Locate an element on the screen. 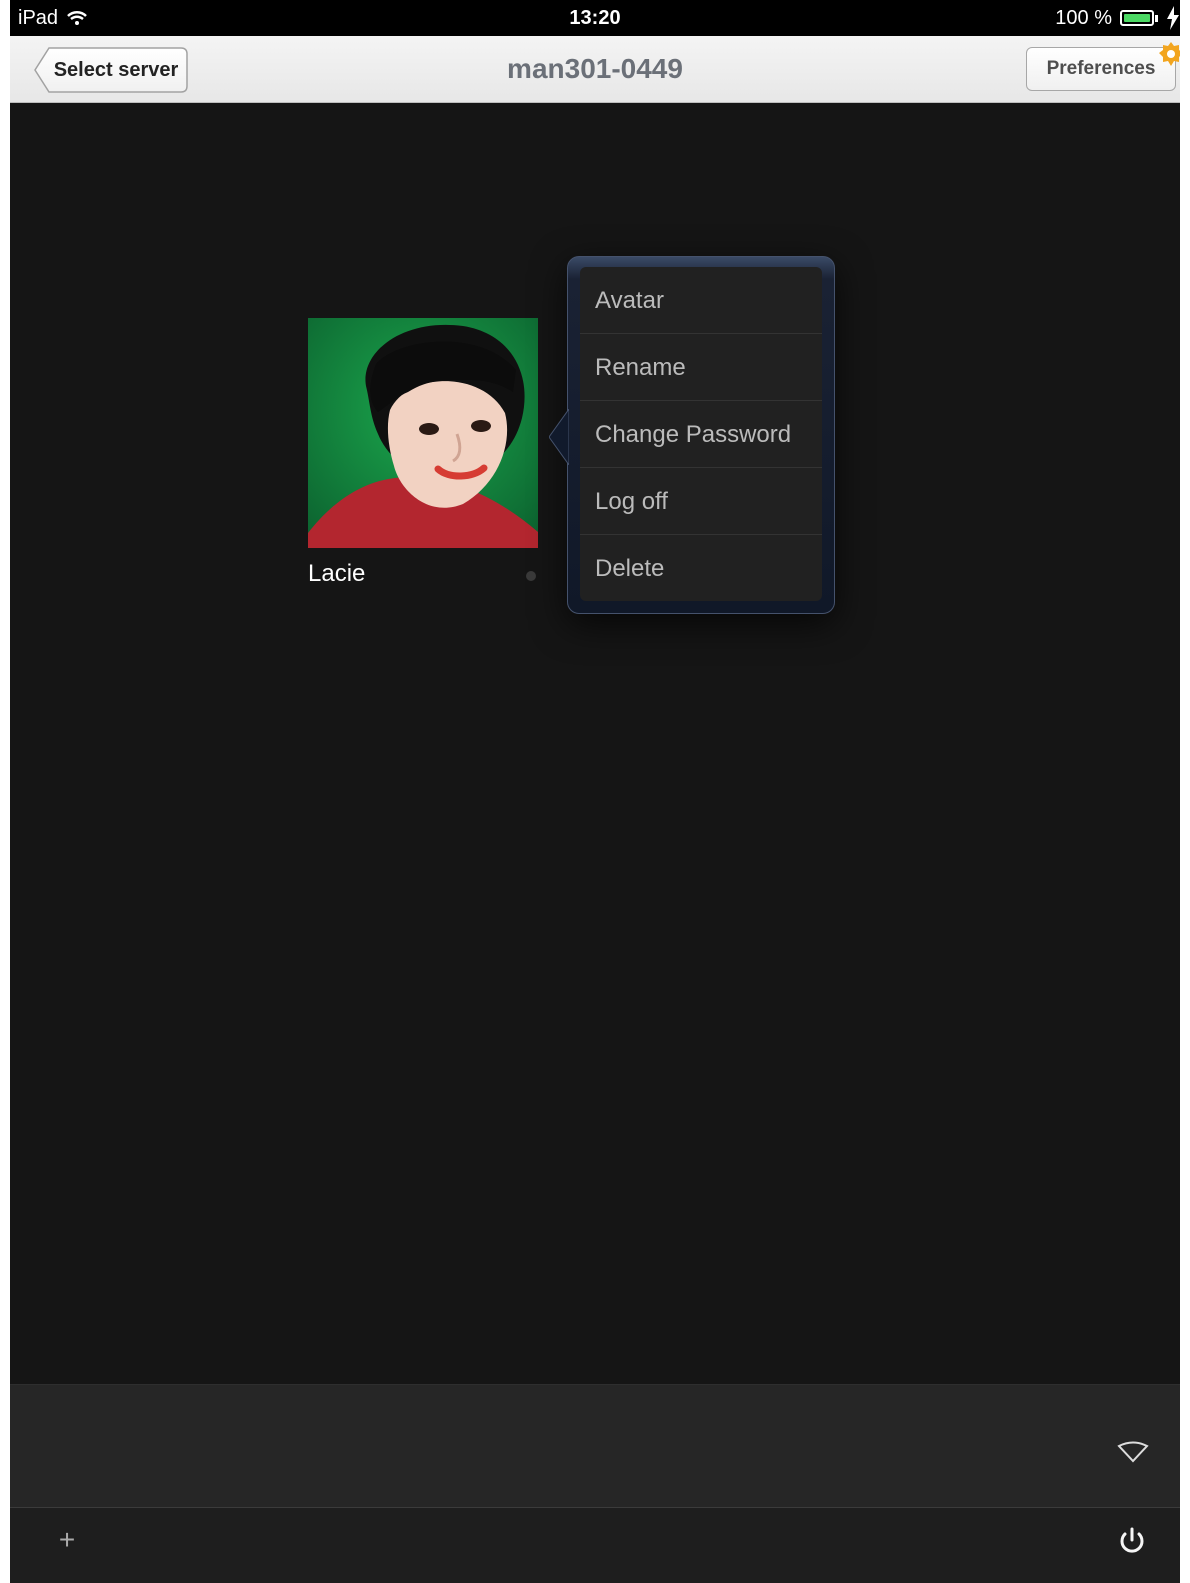 The width and height of the screenshot is (1190, 1583). menu-item-avatar: Avatar is located at coordinates (701, 300).